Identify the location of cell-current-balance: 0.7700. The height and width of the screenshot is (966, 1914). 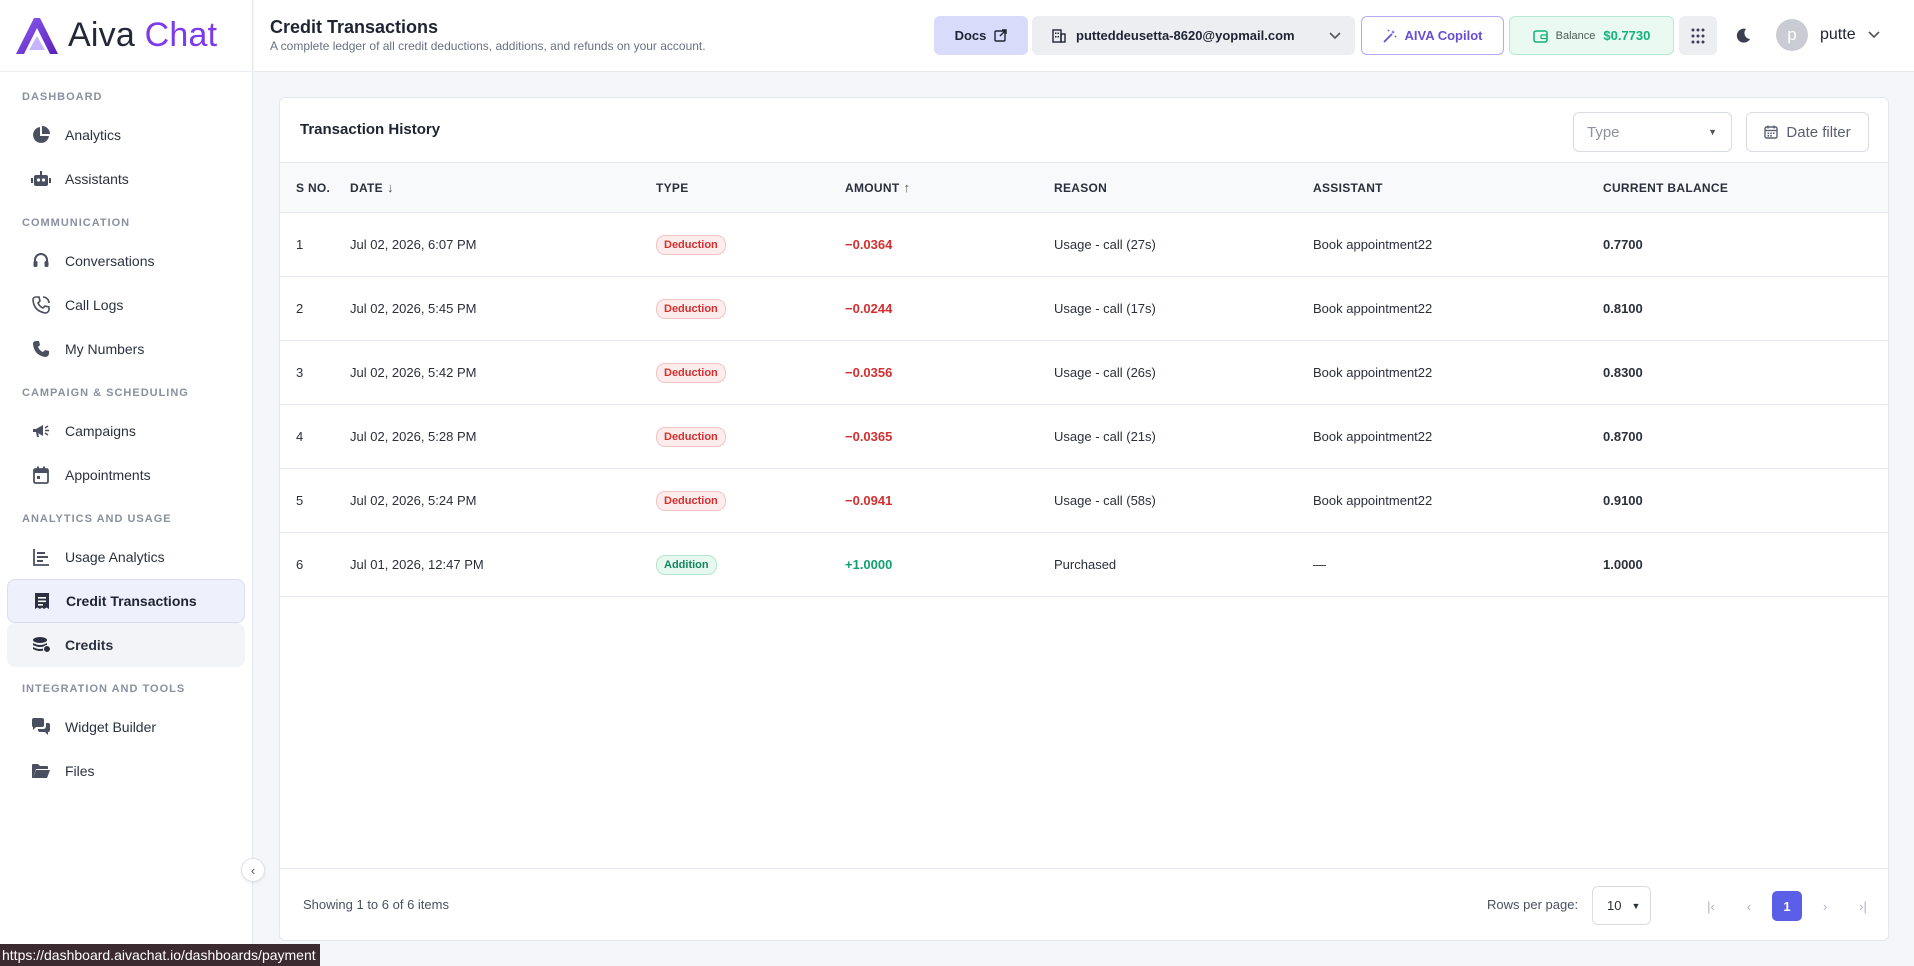
(1623, 244).